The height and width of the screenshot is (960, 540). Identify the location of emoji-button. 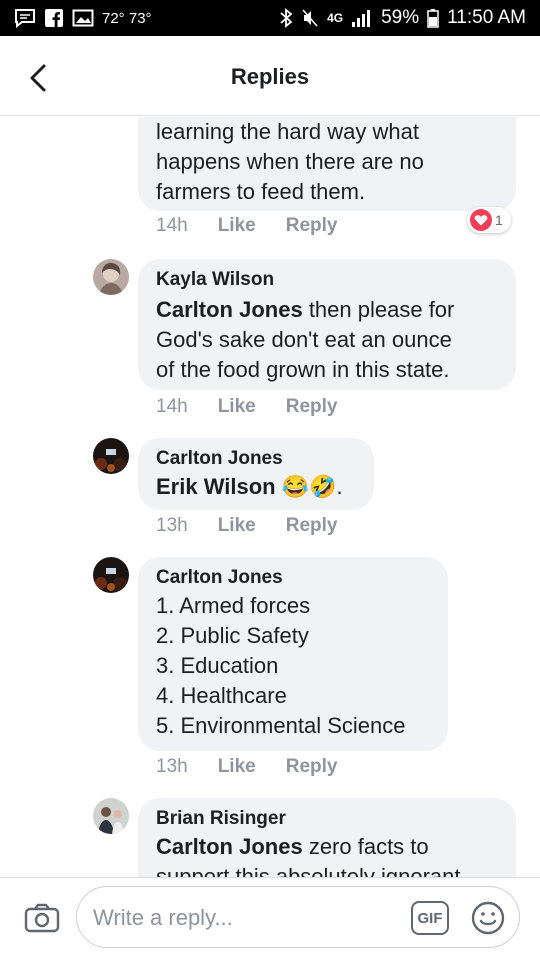
(488, 918).